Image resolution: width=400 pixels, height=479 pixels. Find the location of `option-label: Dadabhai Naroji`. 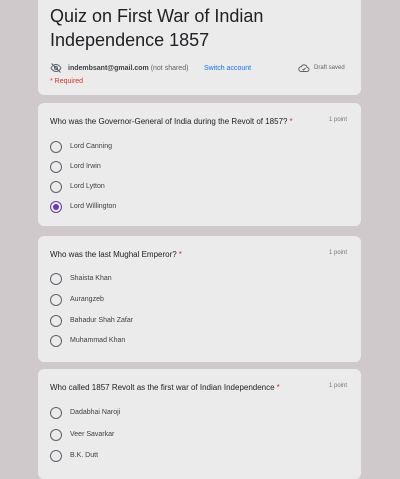

option-label: Dadabhai Naroji is located at coordinates (95, 412).